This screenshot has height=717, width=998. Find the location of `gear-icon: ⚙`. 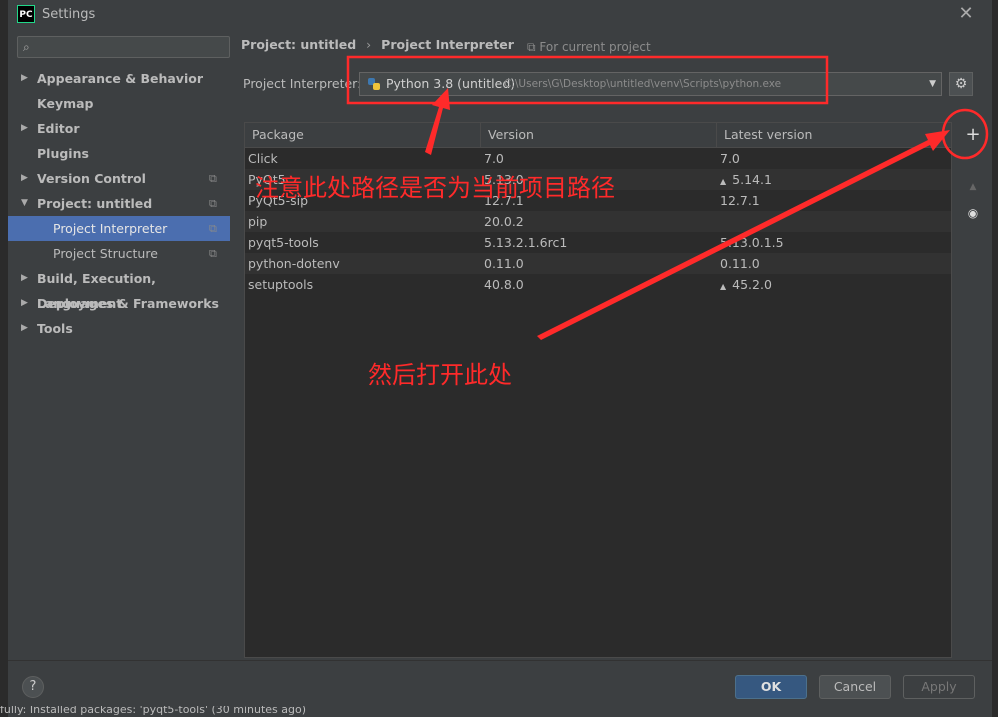

gear-icon: ⚙ is located at coordinates (961, 84).